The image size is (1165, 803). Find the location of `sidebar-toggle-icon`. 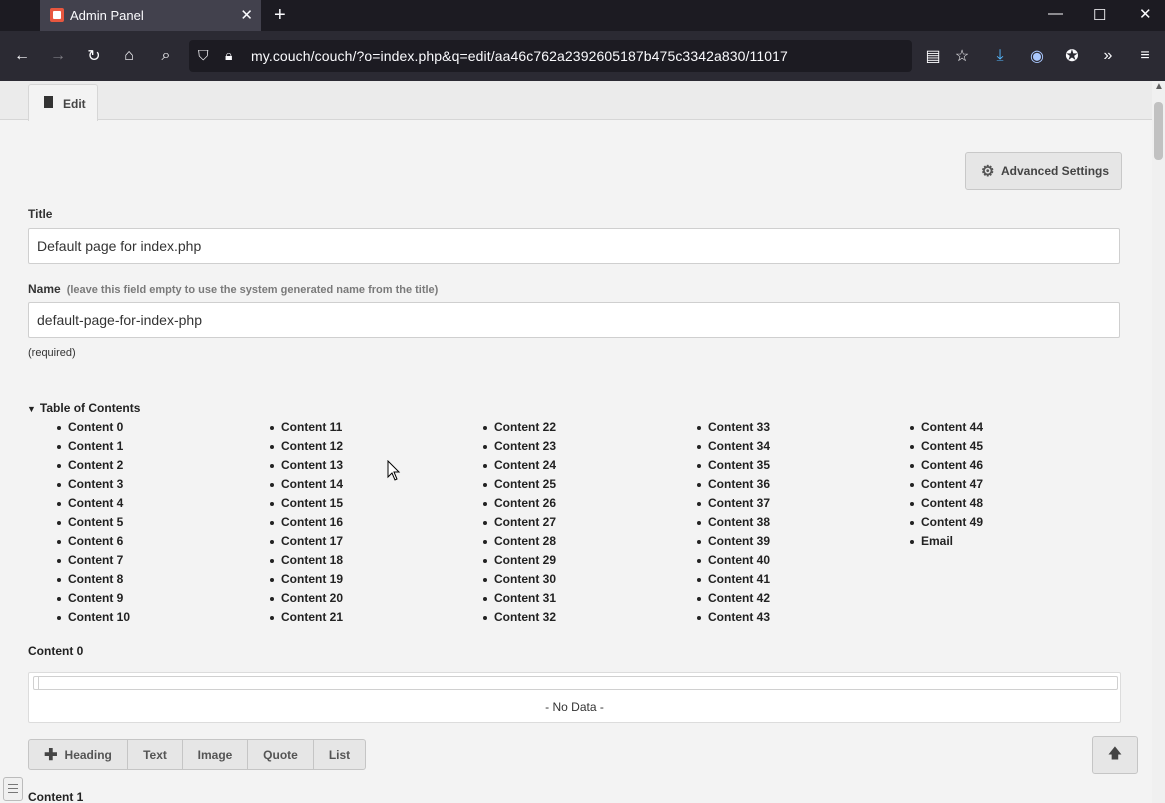

sidebar-toggle-icon is located at coordinates (13, 789).